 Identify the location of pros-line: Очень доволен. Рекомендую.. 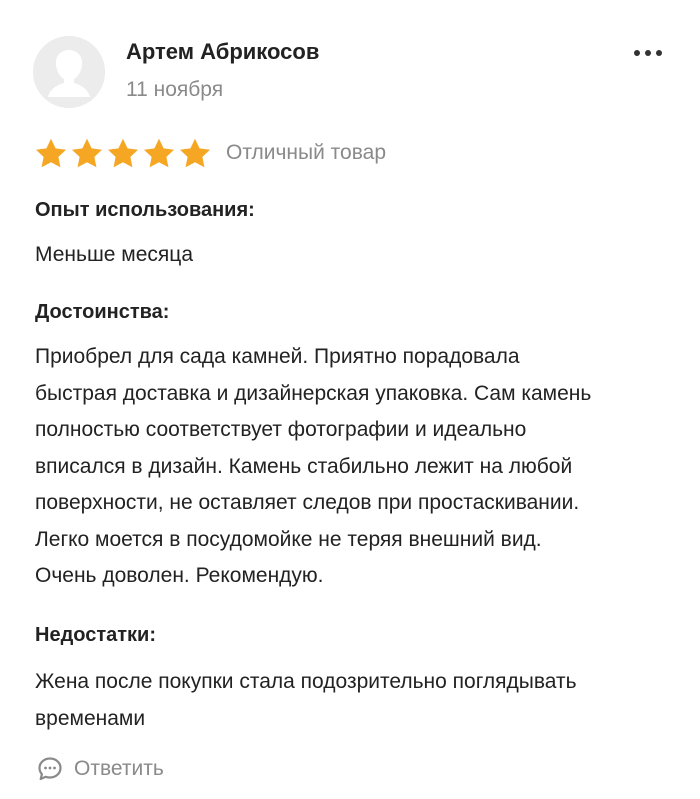
(179, 575).